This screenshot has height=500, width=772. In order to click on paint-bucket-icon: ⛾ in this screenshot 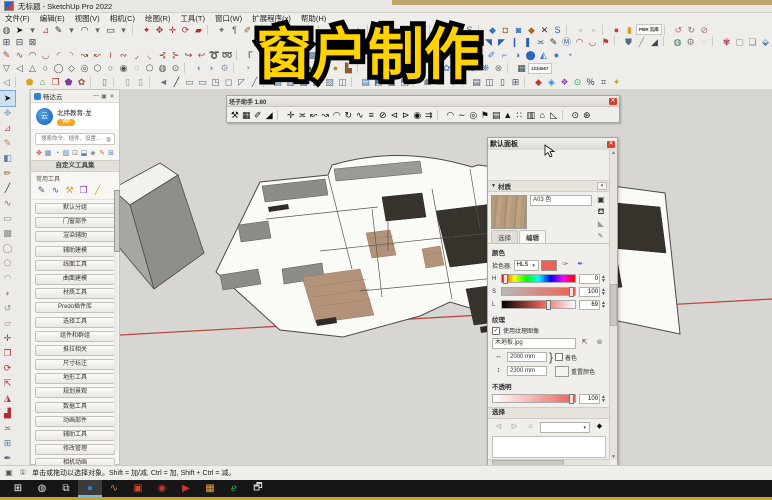, I will do `click(601, 212)`.